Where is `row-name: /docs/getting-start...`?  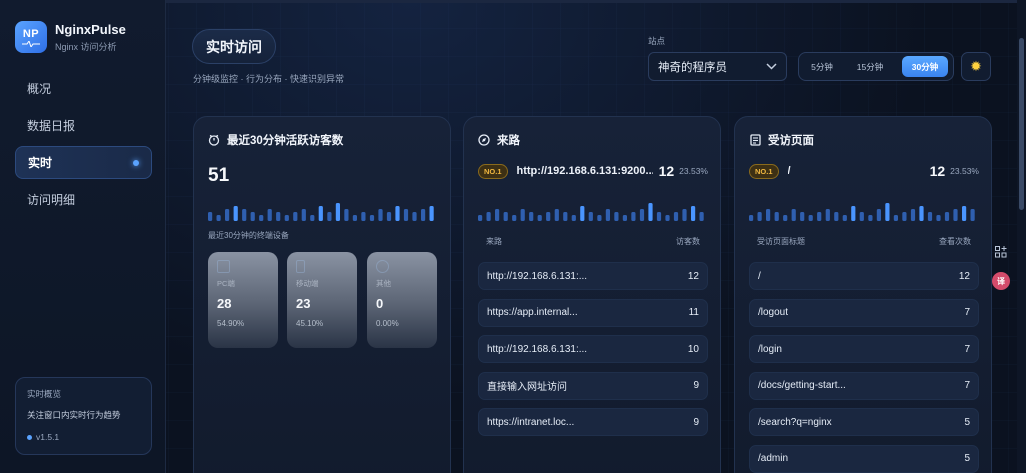
row-name: /docs/getting-start... is located at coordinates (802, 385).